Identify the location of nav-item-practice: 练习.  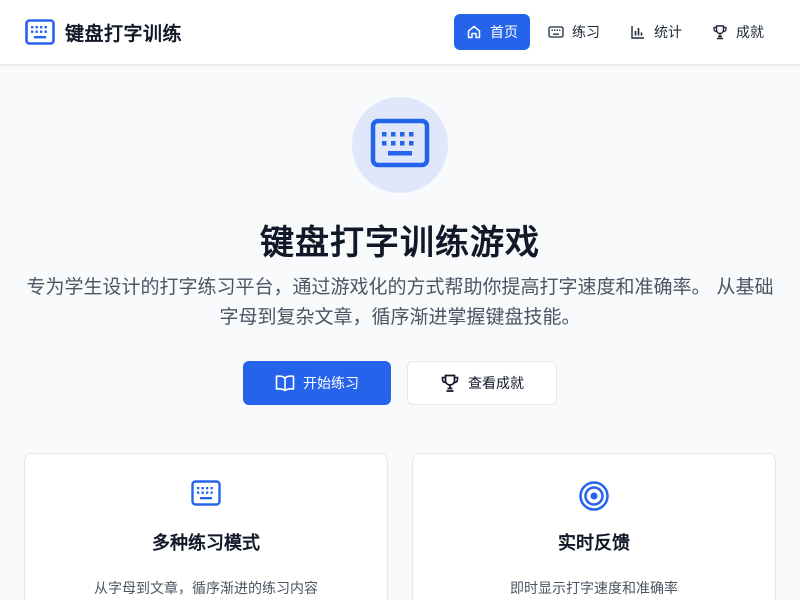
(574, 32).